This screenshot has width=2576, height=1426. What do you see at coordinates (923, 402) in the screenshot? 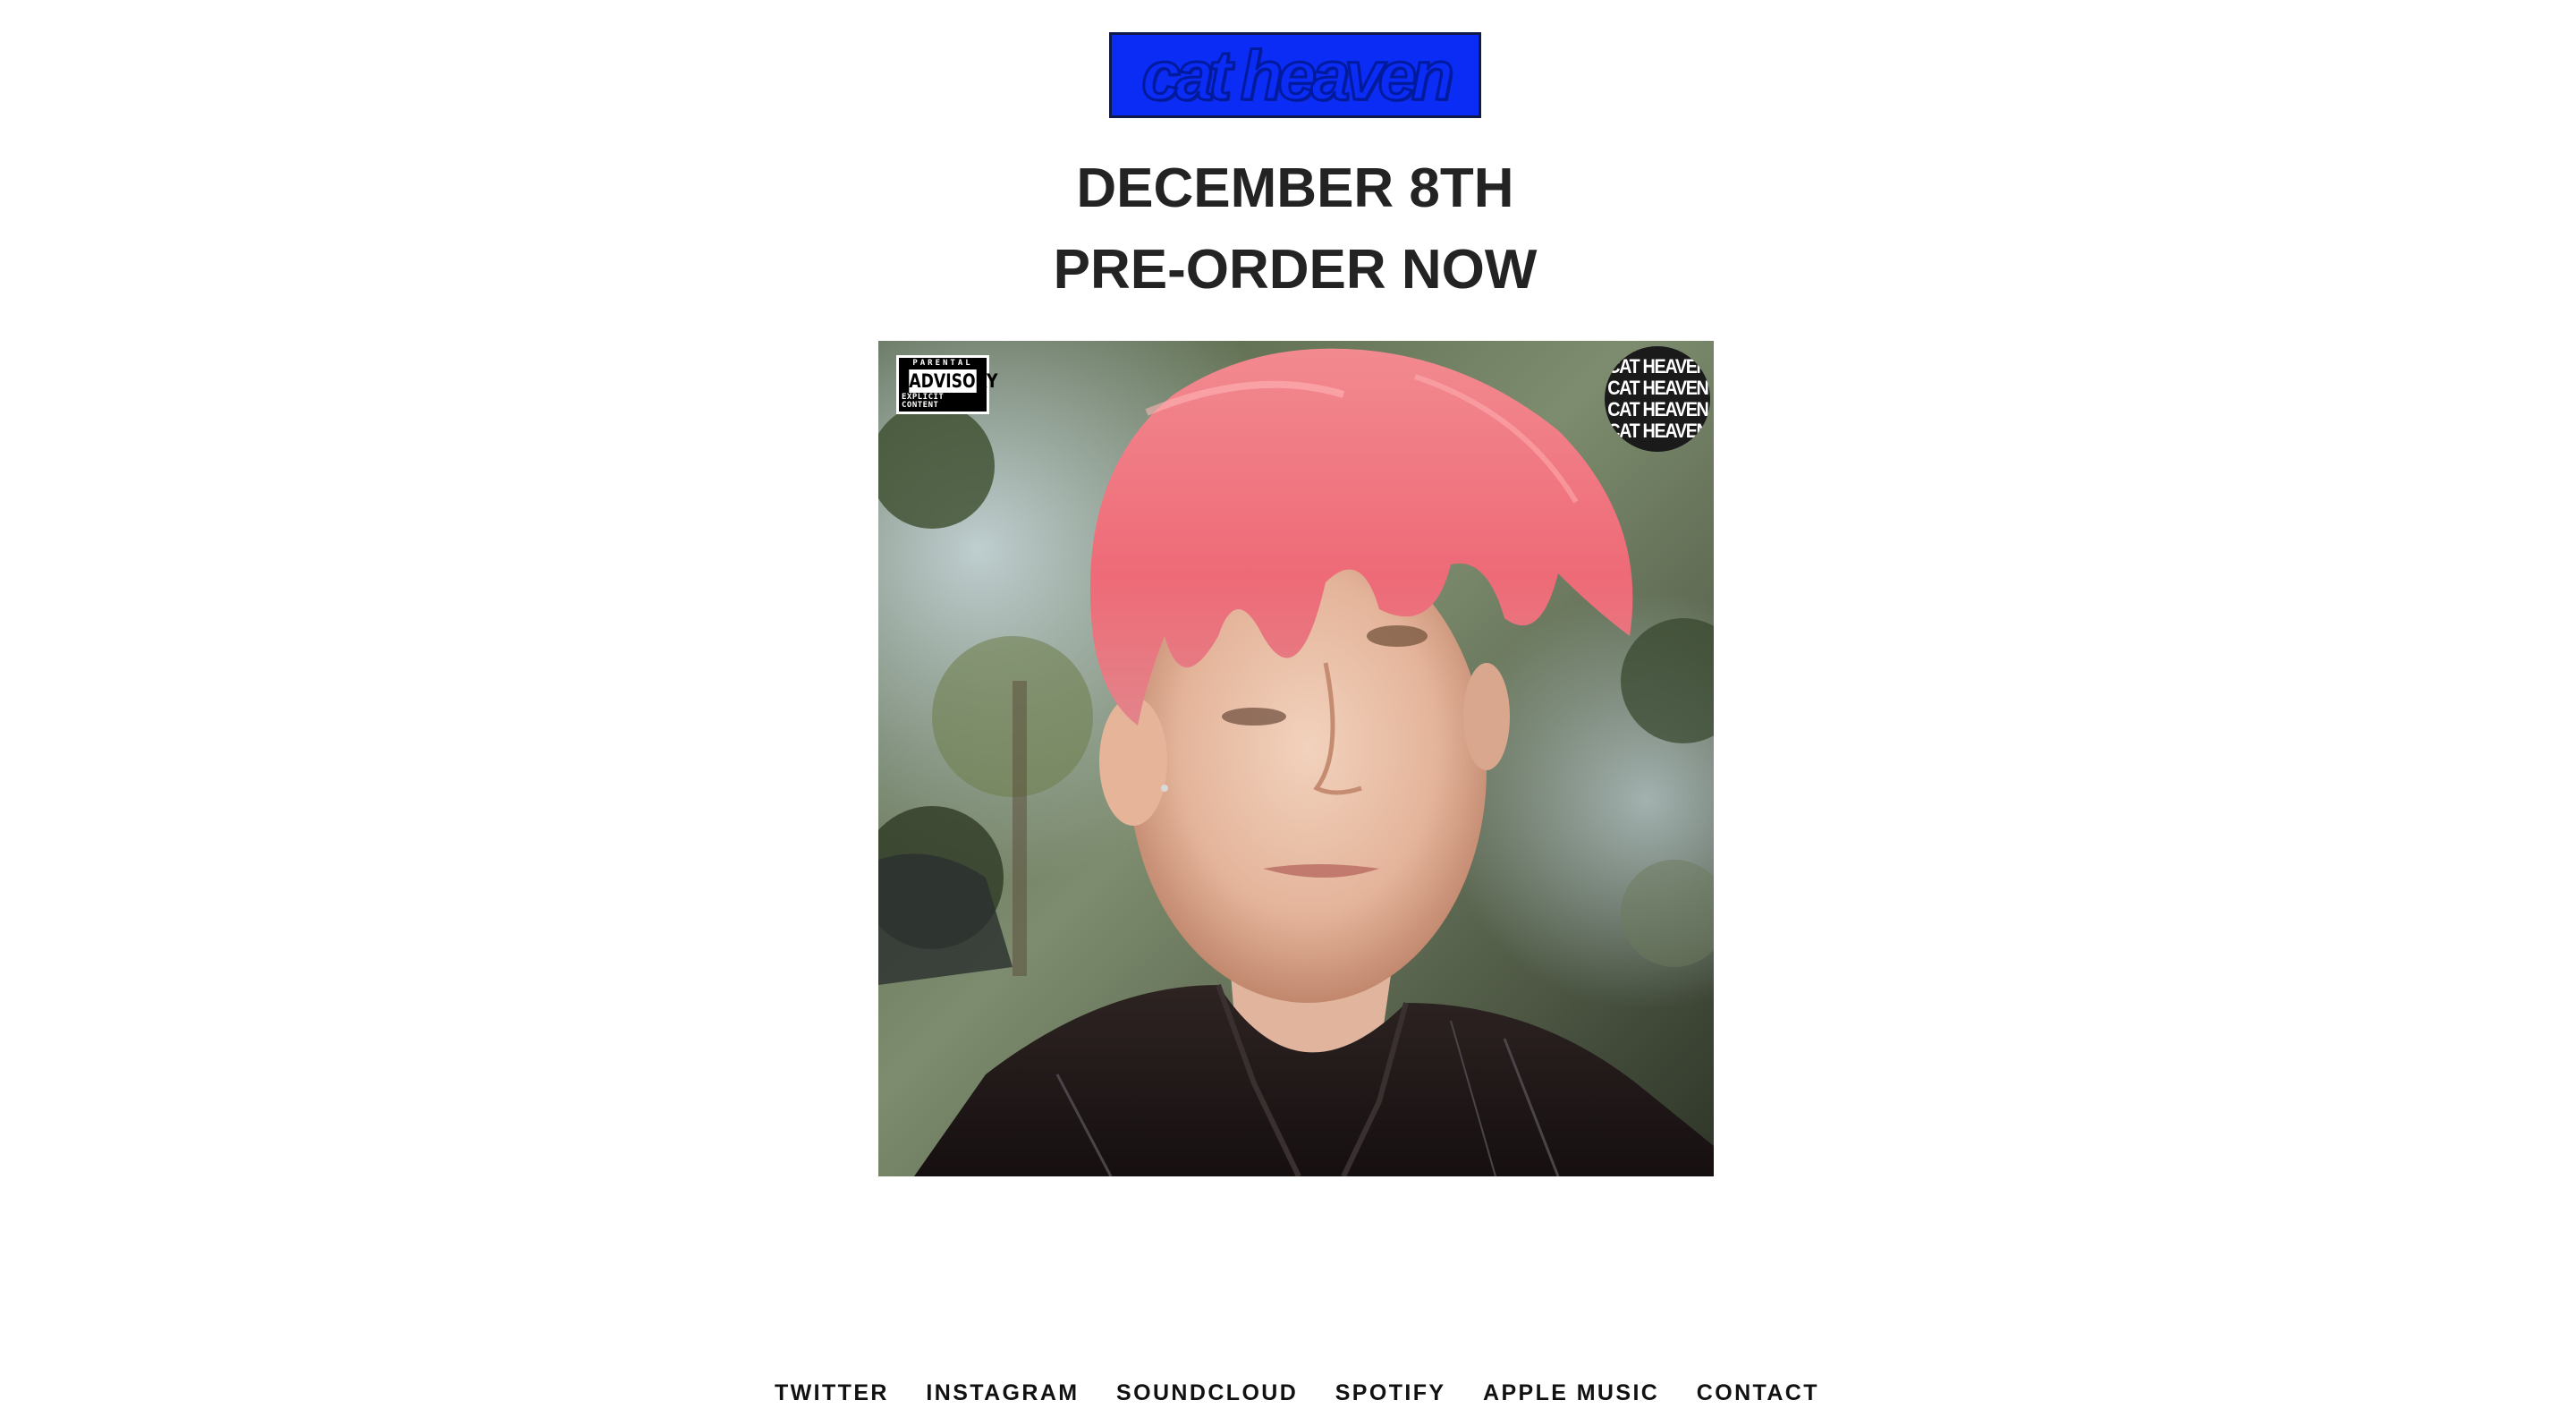
I see `advisory-bottom-text: EXPLICIT CONTENT` at bounding box center [923, 402].